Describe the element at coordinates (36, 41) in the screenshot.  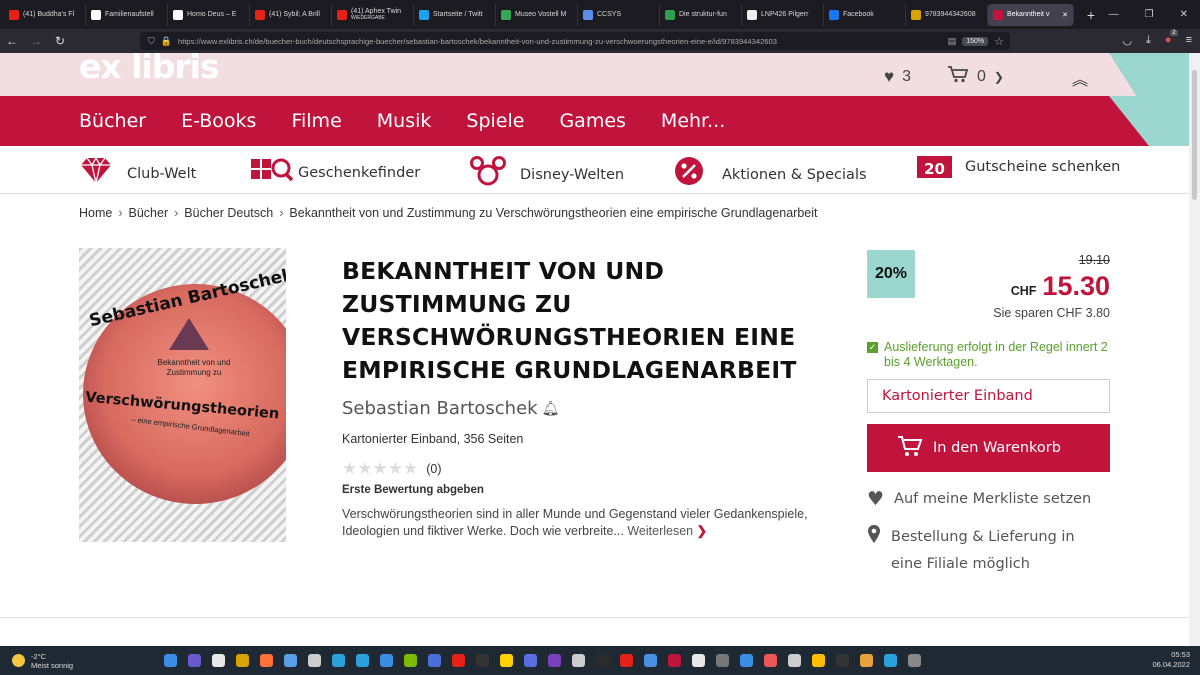
I see `forward-icon: →` at that location.